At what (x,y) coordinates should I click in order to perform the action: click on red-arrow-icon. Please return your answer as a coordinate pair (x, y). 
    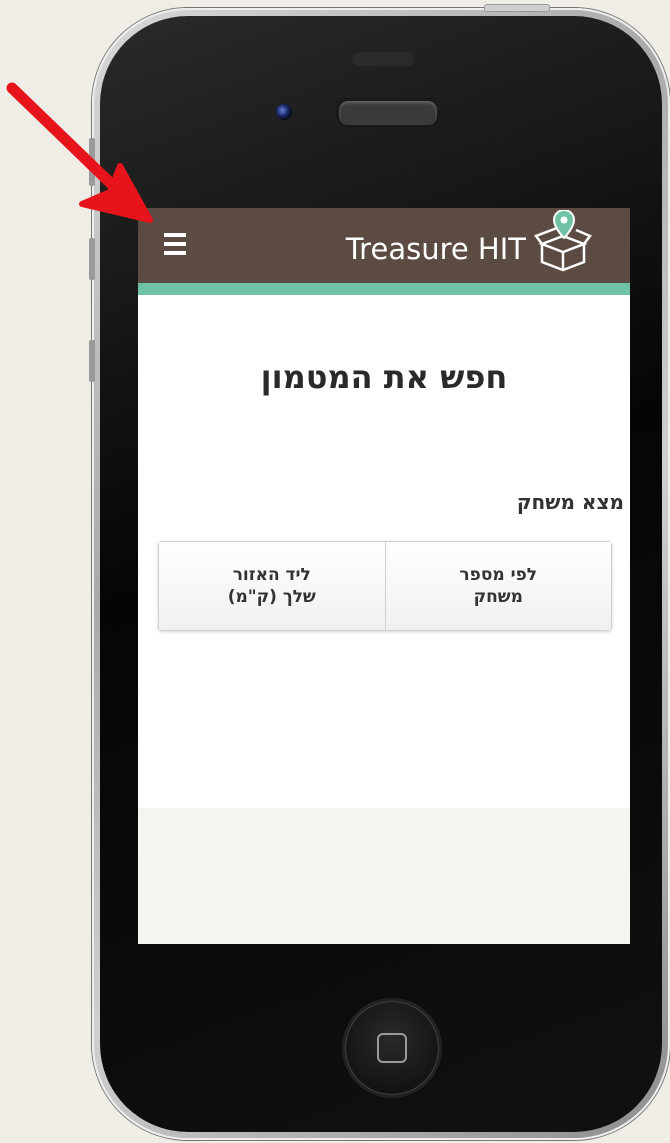
    Looking at the image, I should click on (79, 152).